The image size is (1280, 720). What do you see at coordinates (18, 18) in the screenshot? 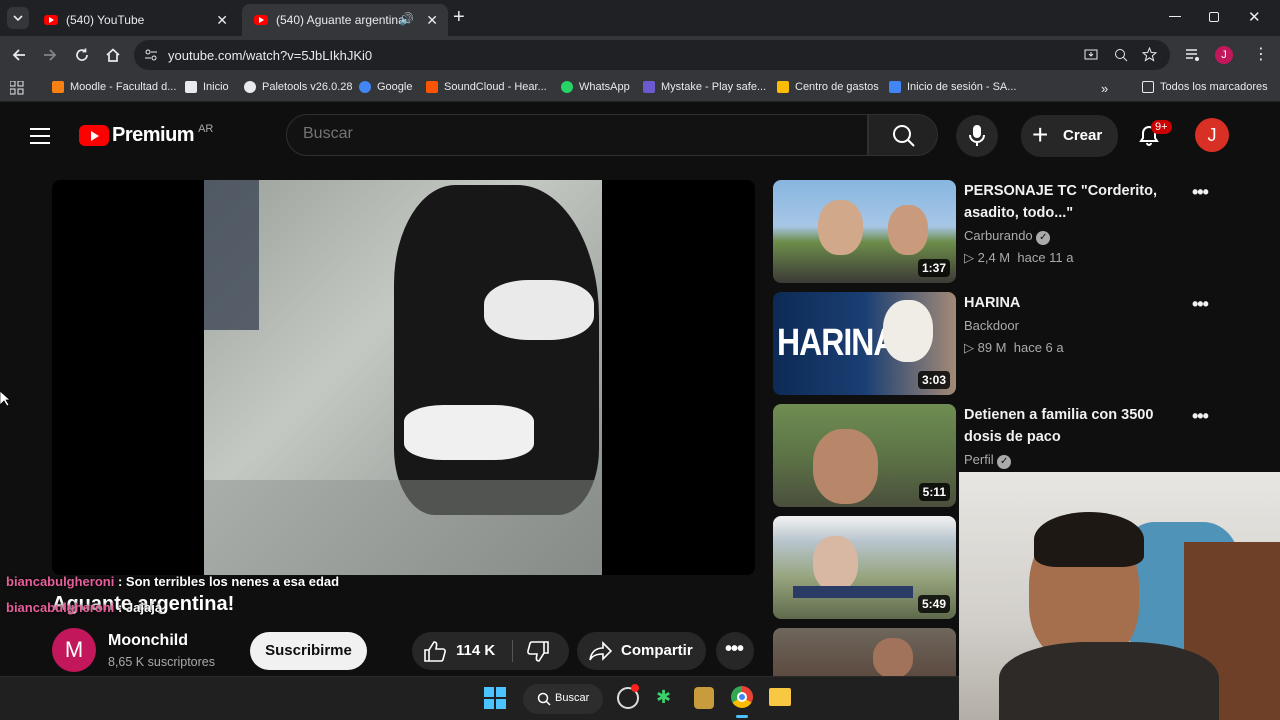
I see `tab-search-button` at bounding box center [18, 18].